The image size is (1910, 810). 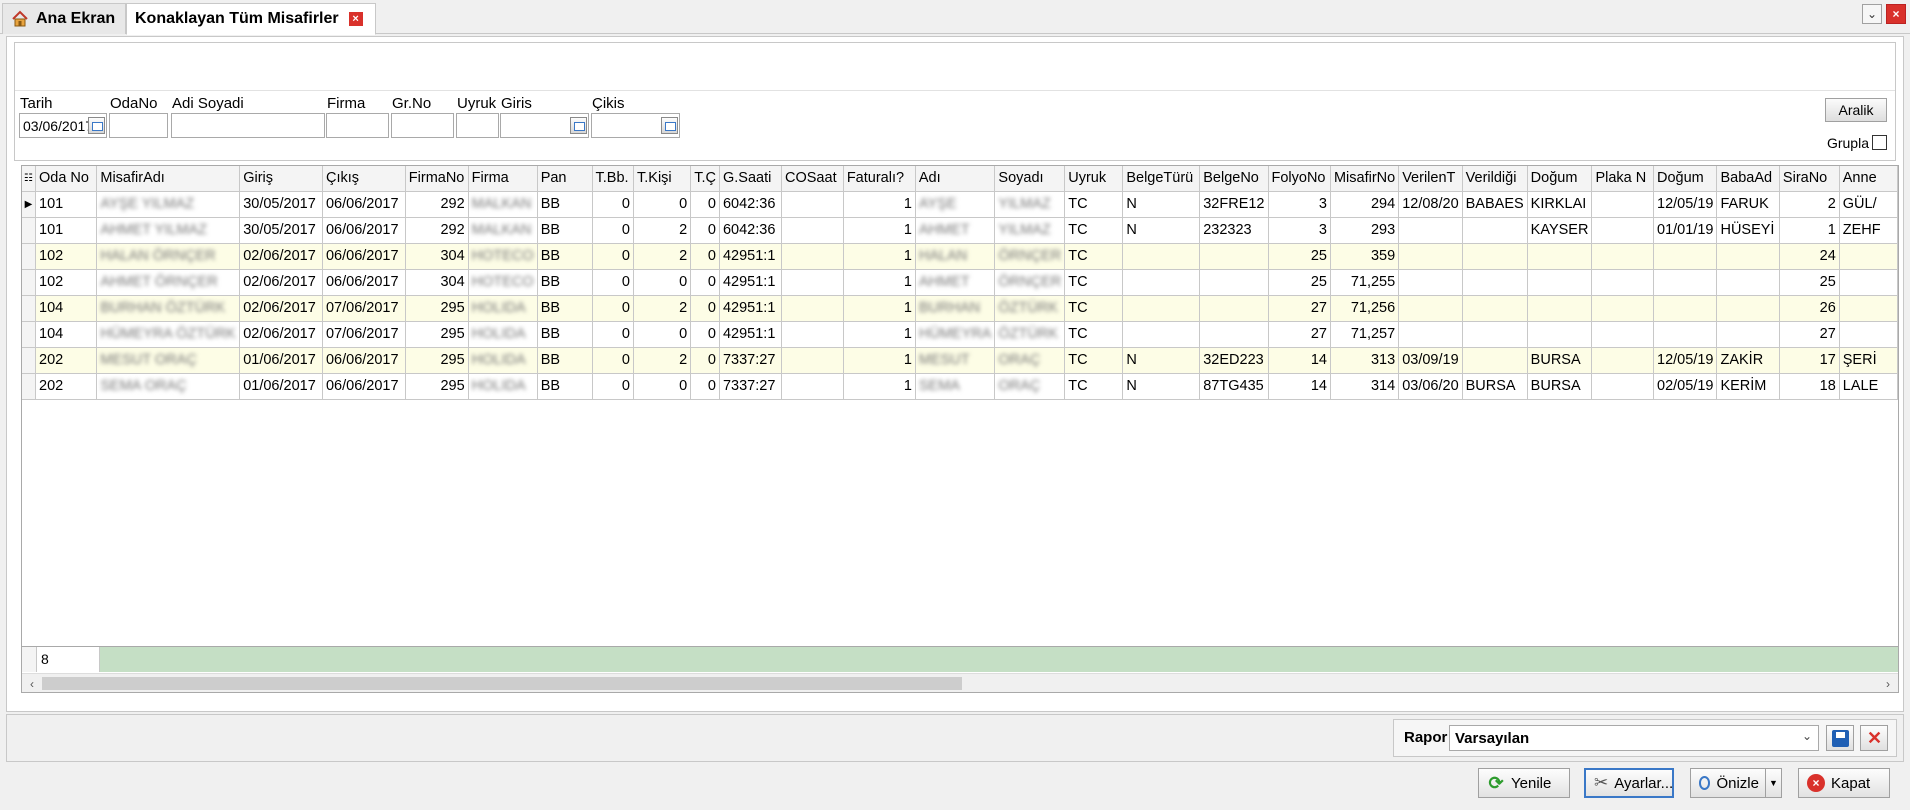 I want to click on odano-input, so click(x=138, y=125).